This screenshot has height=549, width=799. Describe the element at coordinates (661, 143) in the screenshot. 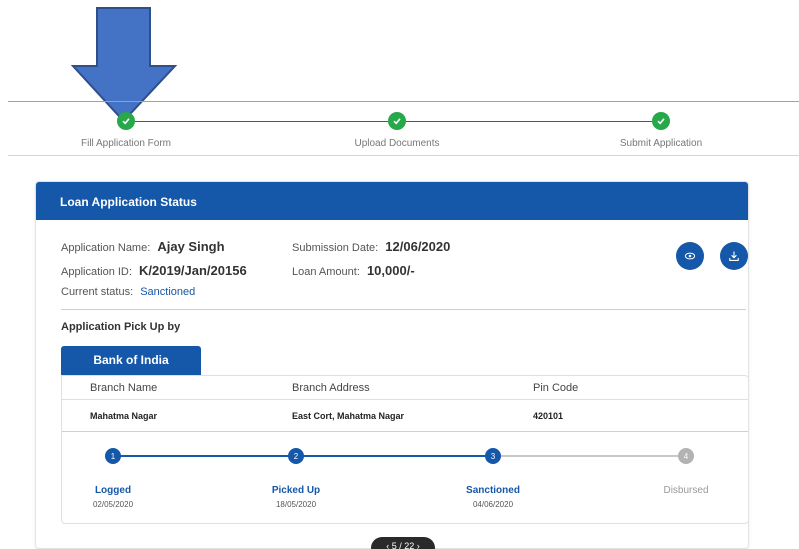

I see `step-label-submit: Submit Application` at that location.